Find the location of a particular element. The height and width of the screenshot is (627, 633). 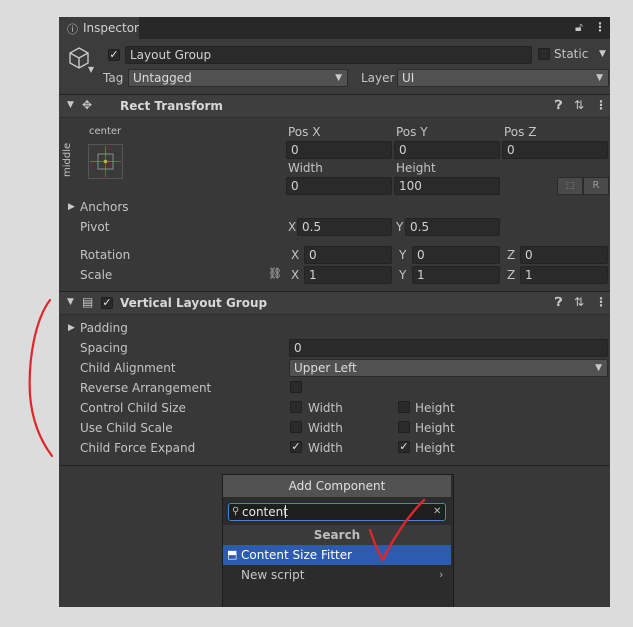

add-component-button: Add Component is located at coordinates (337, 486).